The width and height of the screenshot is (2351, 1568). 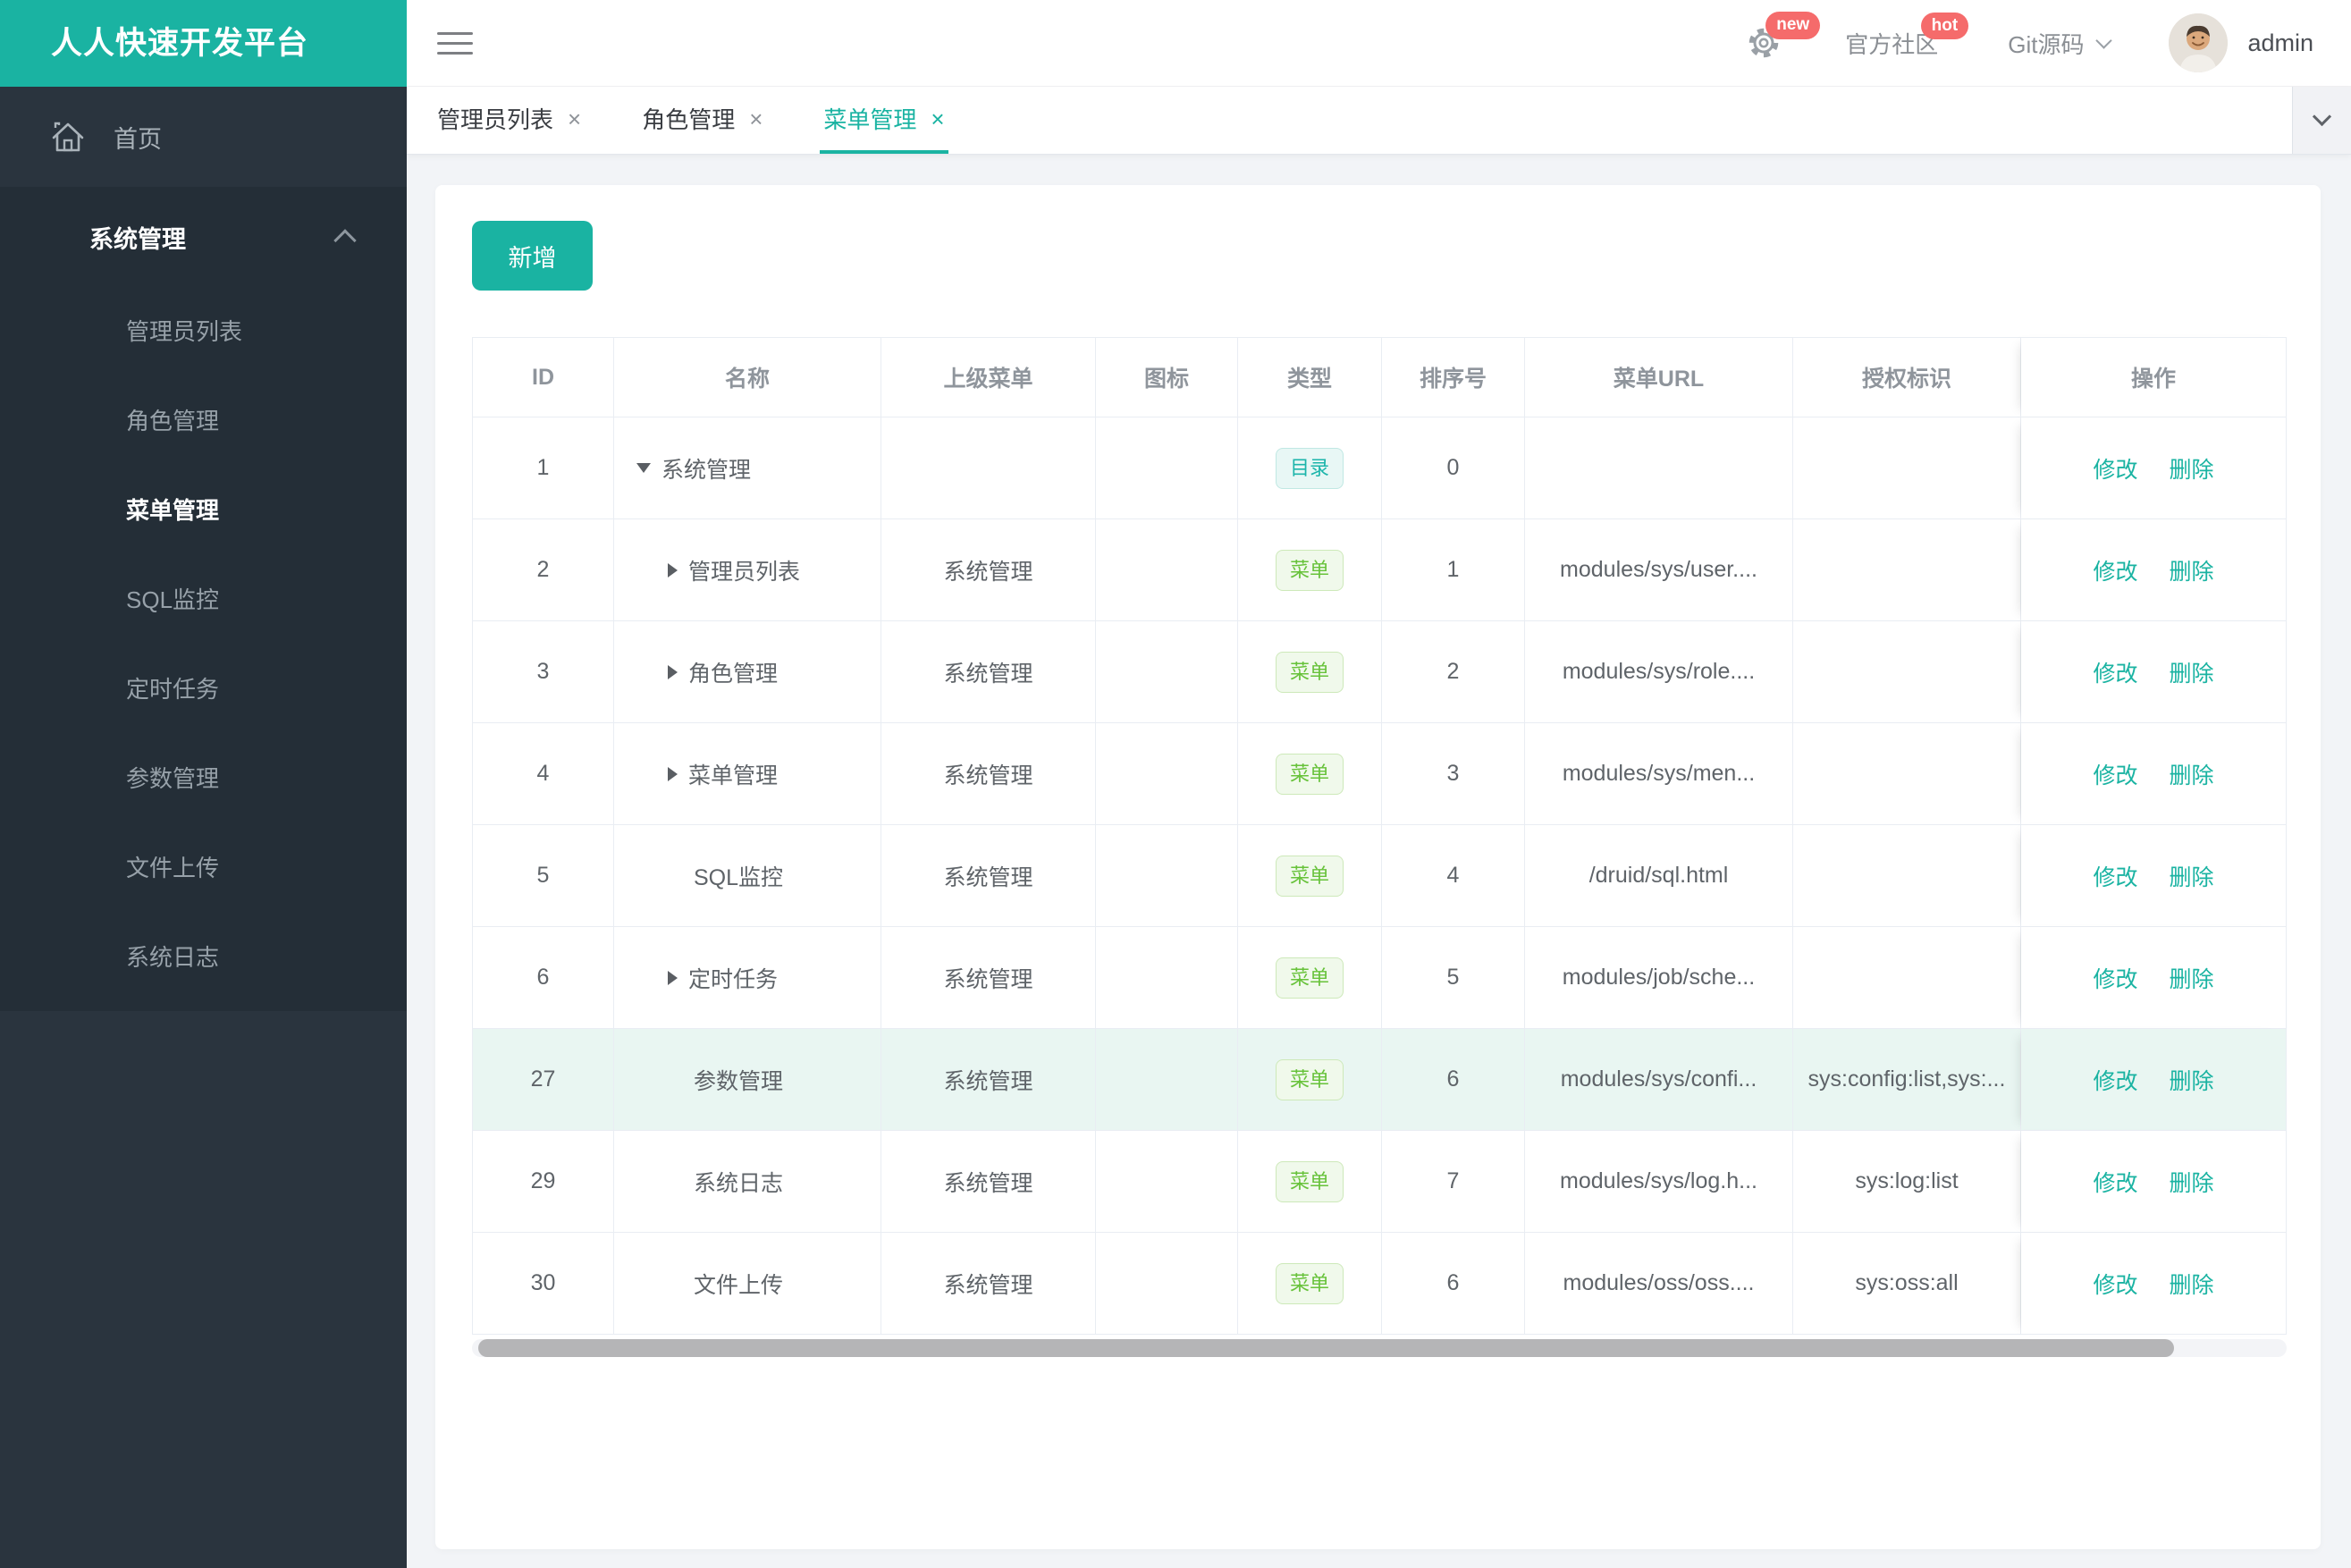 I want to click on settings-button: new, so click(x=1784, y=36).